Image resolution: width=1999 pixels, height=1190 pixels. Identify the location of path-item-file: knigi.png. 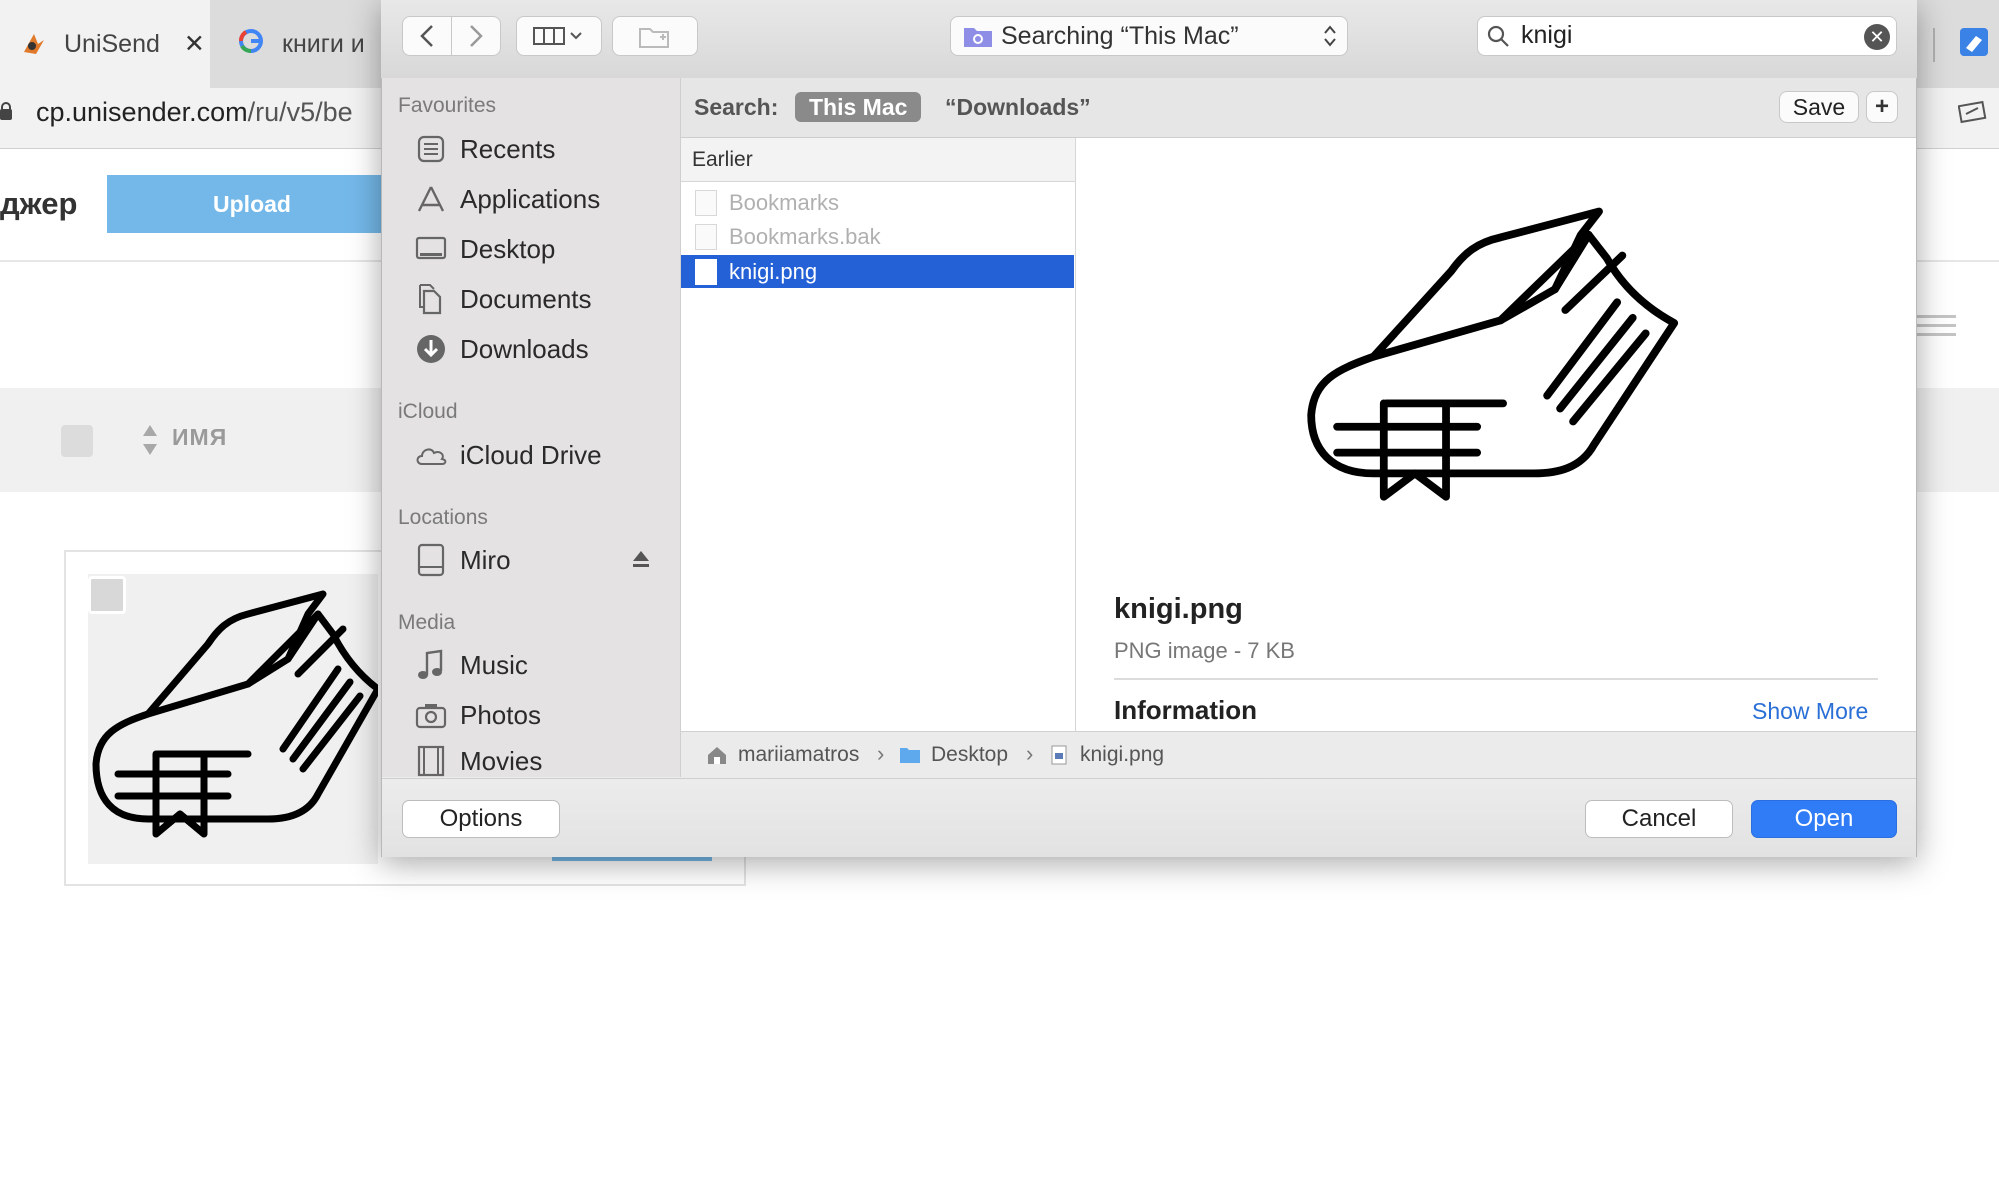
(1106, 755).